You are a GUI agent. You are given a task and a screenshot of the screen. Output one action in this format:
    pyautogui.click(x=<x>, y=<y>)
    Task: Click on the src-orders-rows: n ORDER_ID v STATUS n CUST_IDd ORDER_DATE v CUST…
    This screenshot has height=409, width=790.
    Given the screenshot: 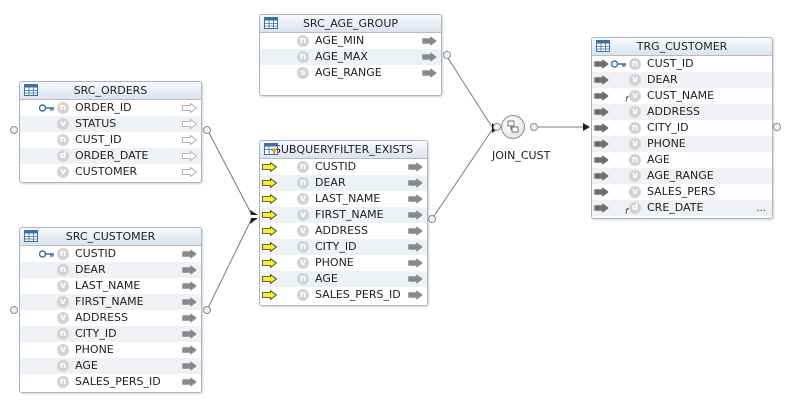 What is the action you would take?
    pyautogui.click(x=110, y=140)
    